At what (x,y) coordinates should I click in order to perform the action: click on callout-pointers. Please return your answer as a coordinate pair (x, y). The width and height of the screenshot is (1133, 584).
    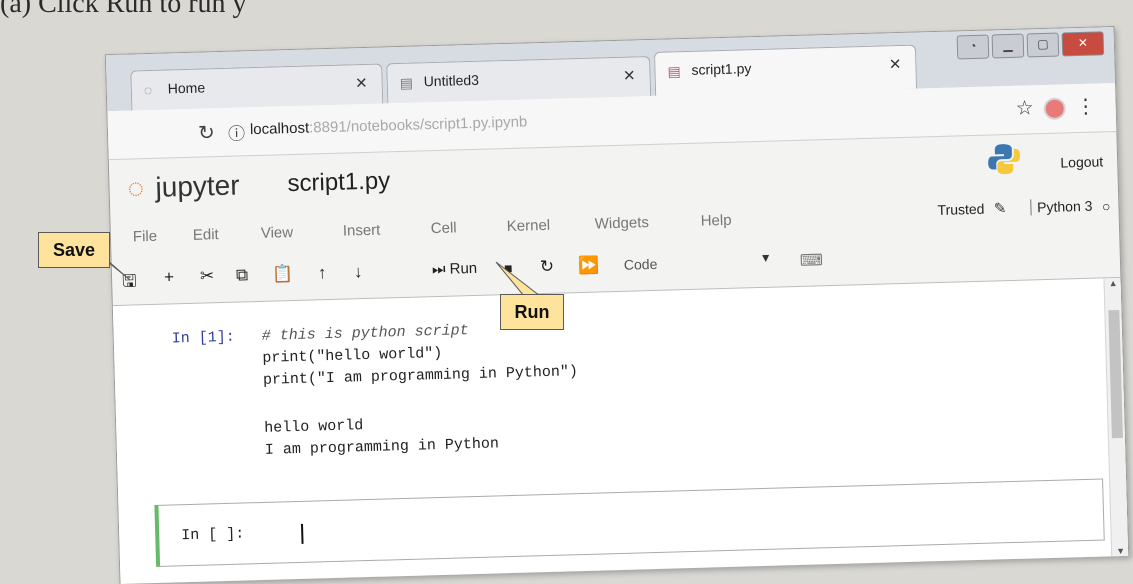
    Looking at the image, I should click on (320, 275).